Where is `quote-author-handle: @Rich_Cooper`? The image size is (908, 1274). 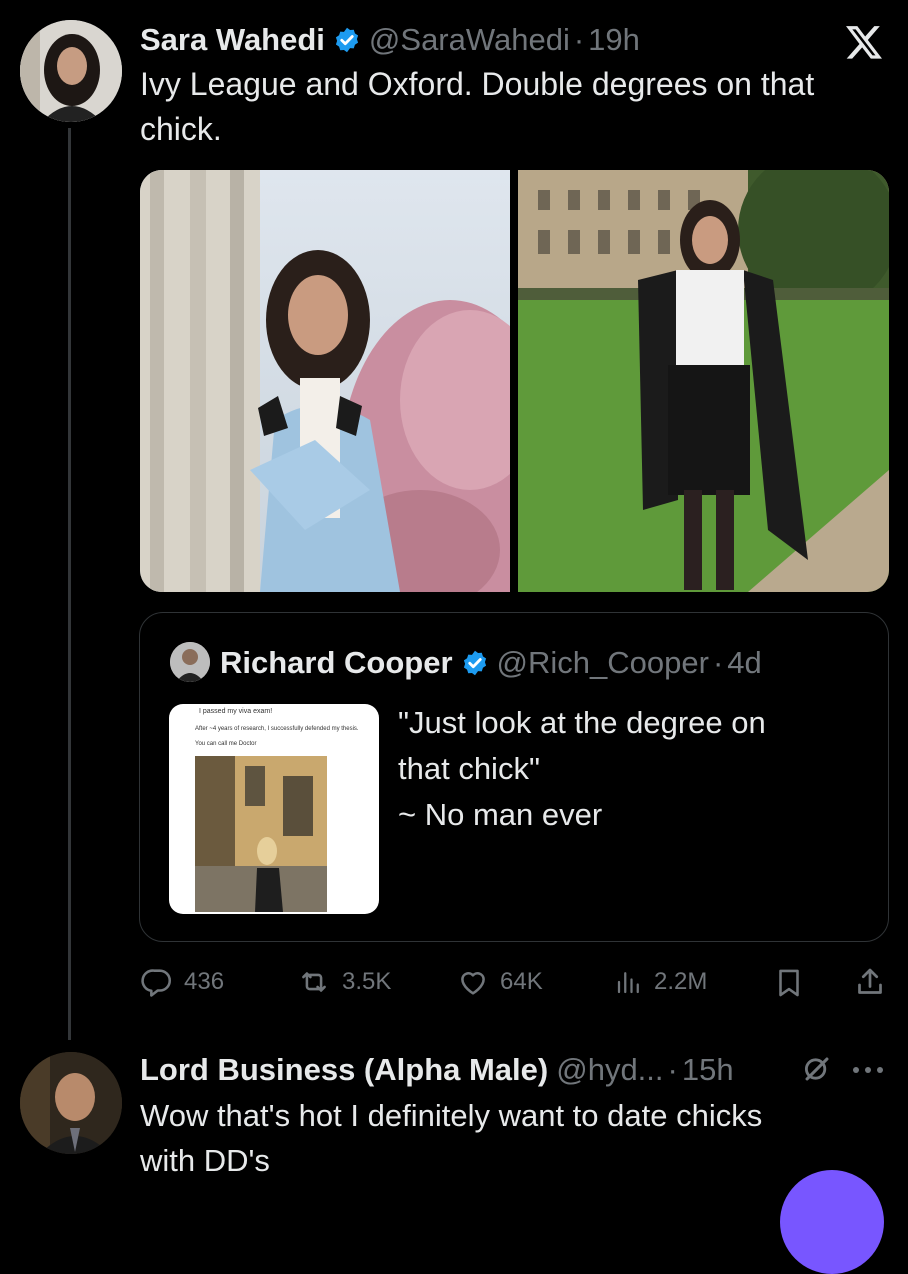 quote-author-handle: @Rich_Cooper is located at coordinates (603, 663).